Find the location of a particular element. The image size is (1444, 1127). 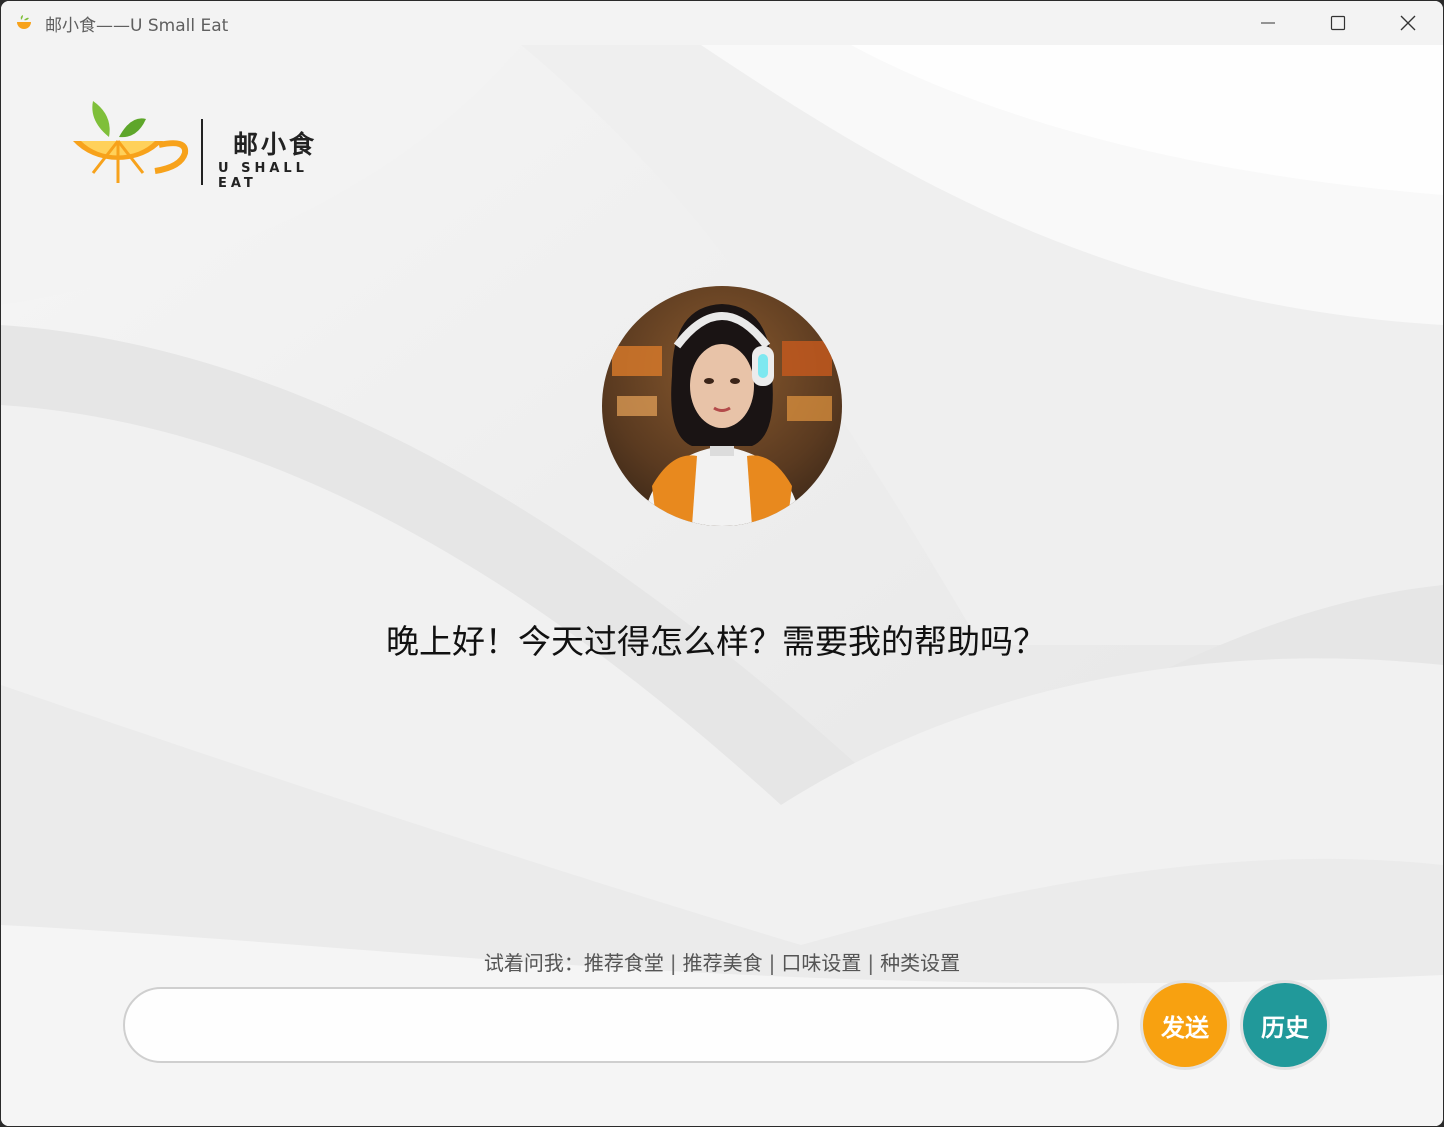

orange-cup-logo-icon is located at coordinates (131, 142).